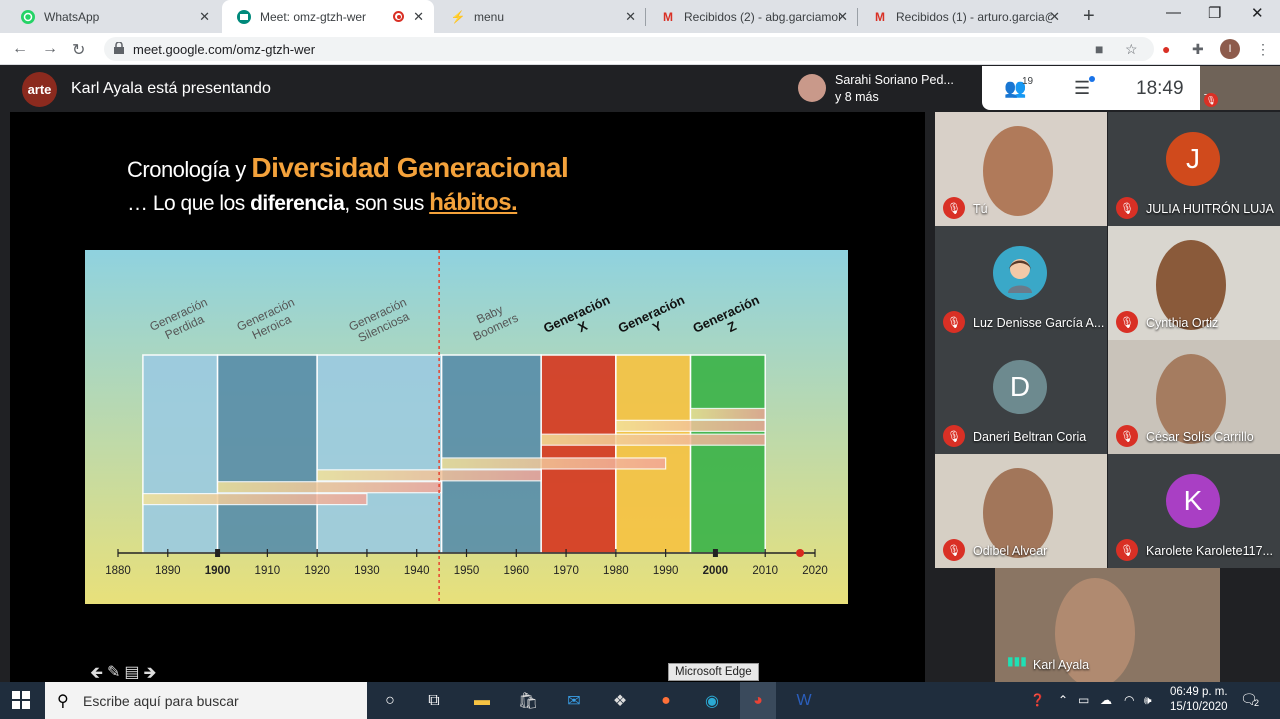 This screenshot has height=719, width=1280. What do you see at coordinates (1148, 700) in the screenshot?
I see `volume-icon: 🕪` at bounding box center [1148, 700].